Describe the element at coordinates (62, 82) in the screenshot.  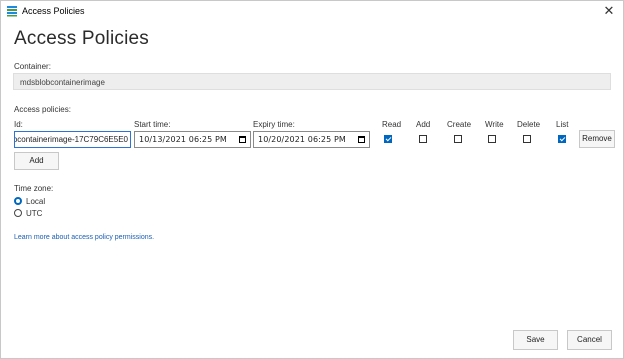
I see `container-value: mdsblobcontainerimage` at that location.